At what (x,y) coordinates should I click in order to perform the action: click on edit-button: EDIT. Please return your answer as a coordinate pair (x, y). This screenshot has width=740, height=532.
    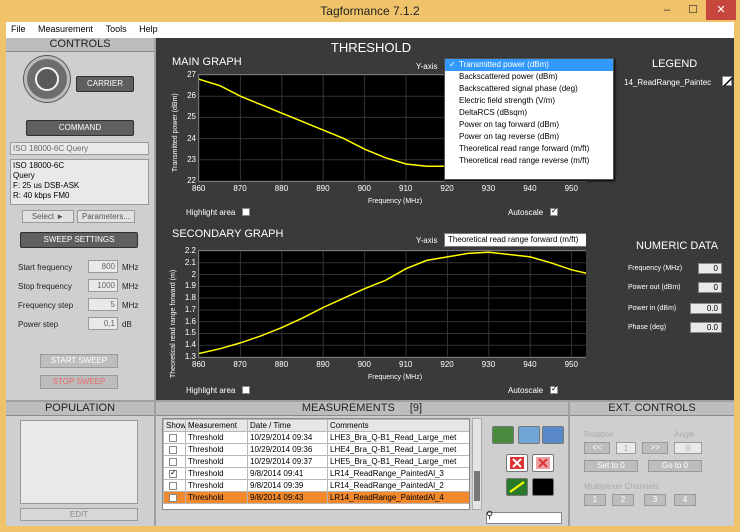
    Looking at the image, I should click on (79, 514).